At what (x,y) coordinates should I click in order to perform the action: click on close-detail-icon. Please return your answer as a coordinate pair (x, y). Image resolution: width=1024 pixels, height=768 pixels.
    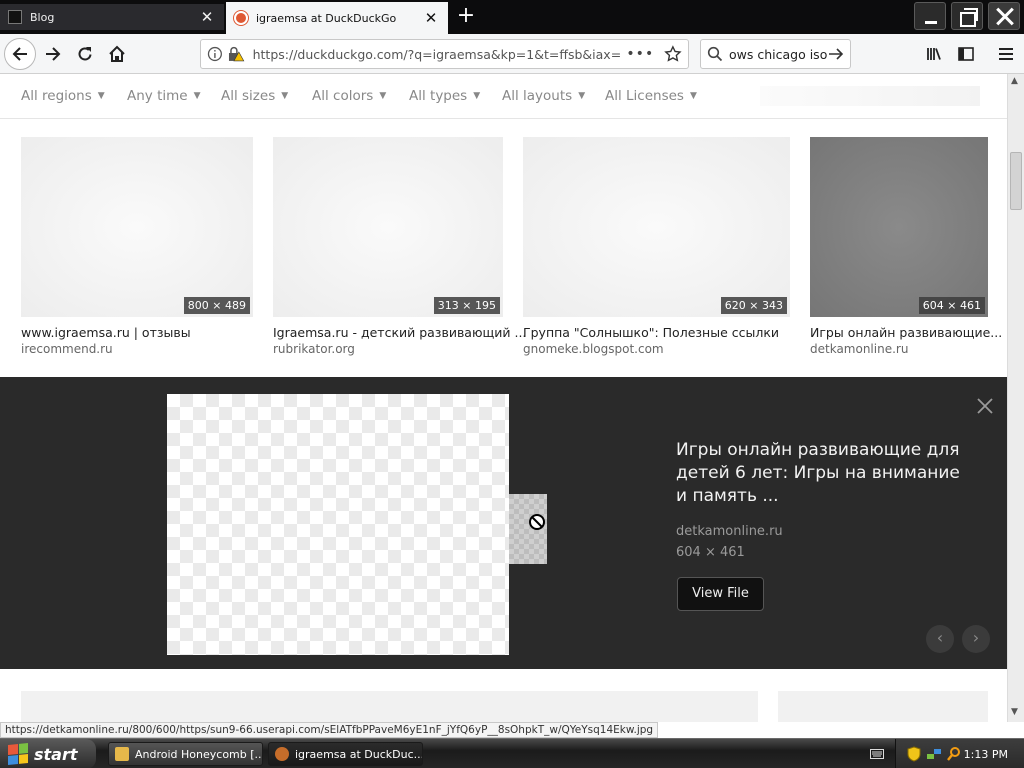
    Looking at the image, I should click on (985, 406).